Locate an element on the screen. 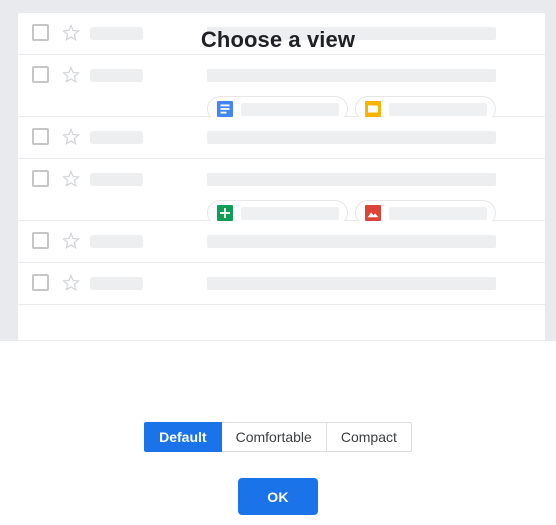  tab-comfortable: Comfortable is located at coordinates (274, 437).